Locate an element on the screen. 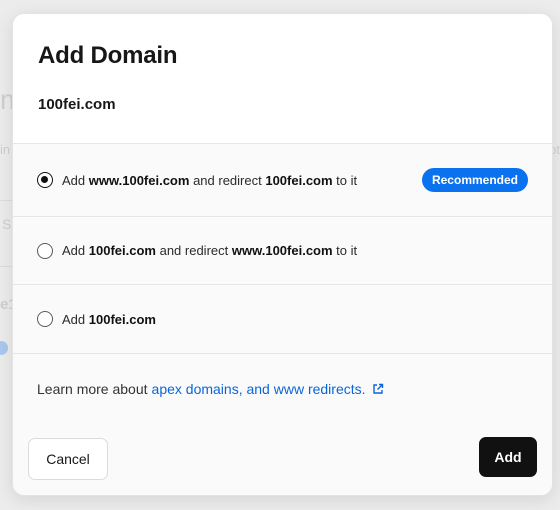  option-label: Add 100fei.com is located at coordinates (109, 319).